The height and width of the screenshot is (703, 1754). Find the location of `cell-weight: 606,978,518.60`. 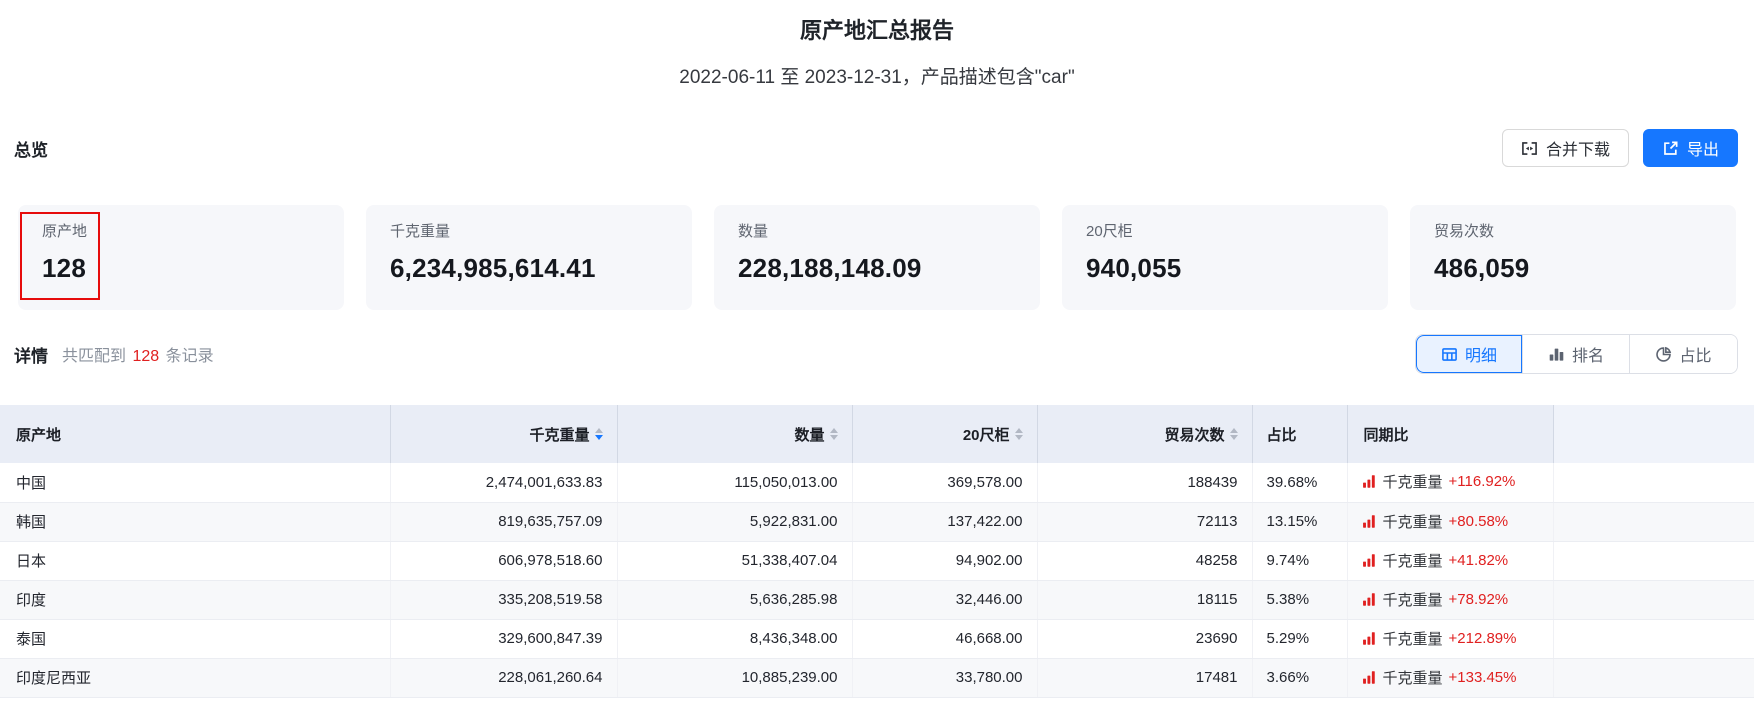

cell-weight: 606,978,518.60 is located at coordinates (504, 561).